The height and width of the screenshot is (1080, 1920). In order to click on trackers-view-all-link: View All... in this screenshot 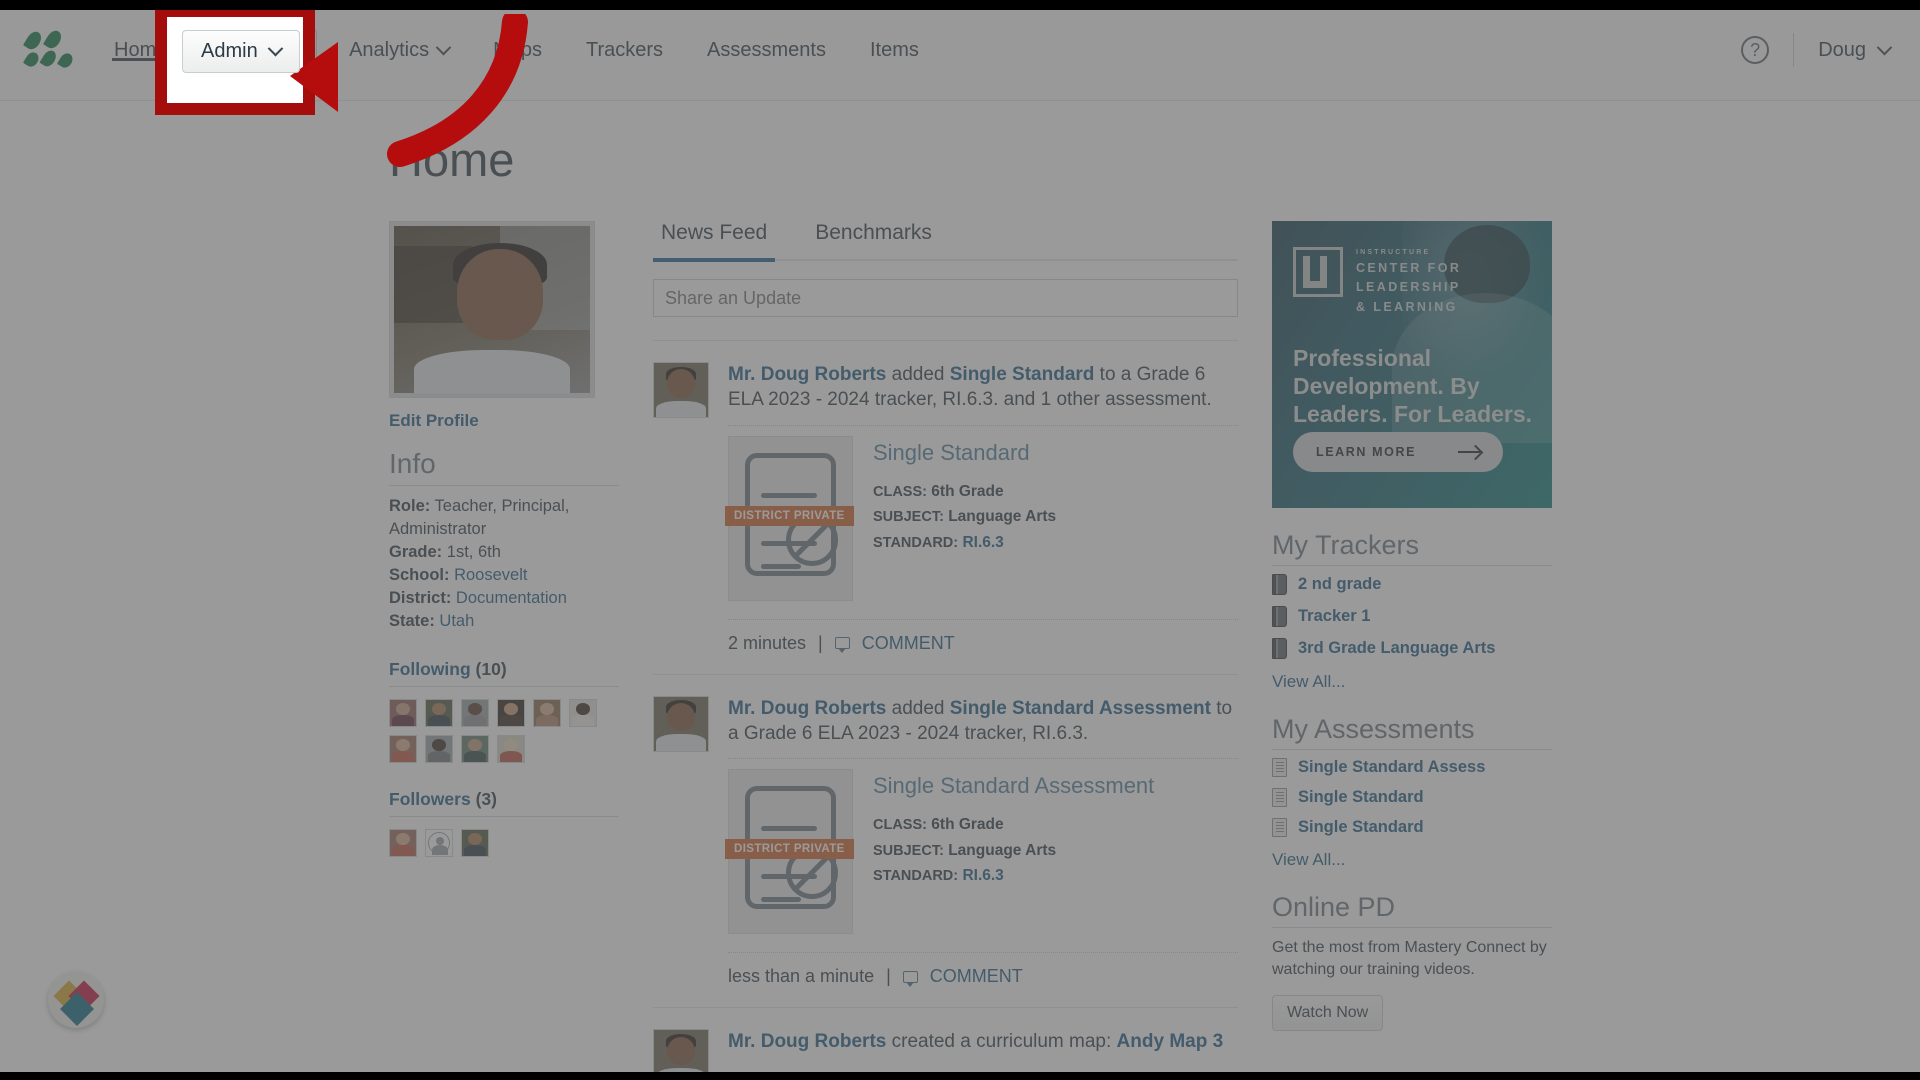, I will do `click(1308, 682)`.